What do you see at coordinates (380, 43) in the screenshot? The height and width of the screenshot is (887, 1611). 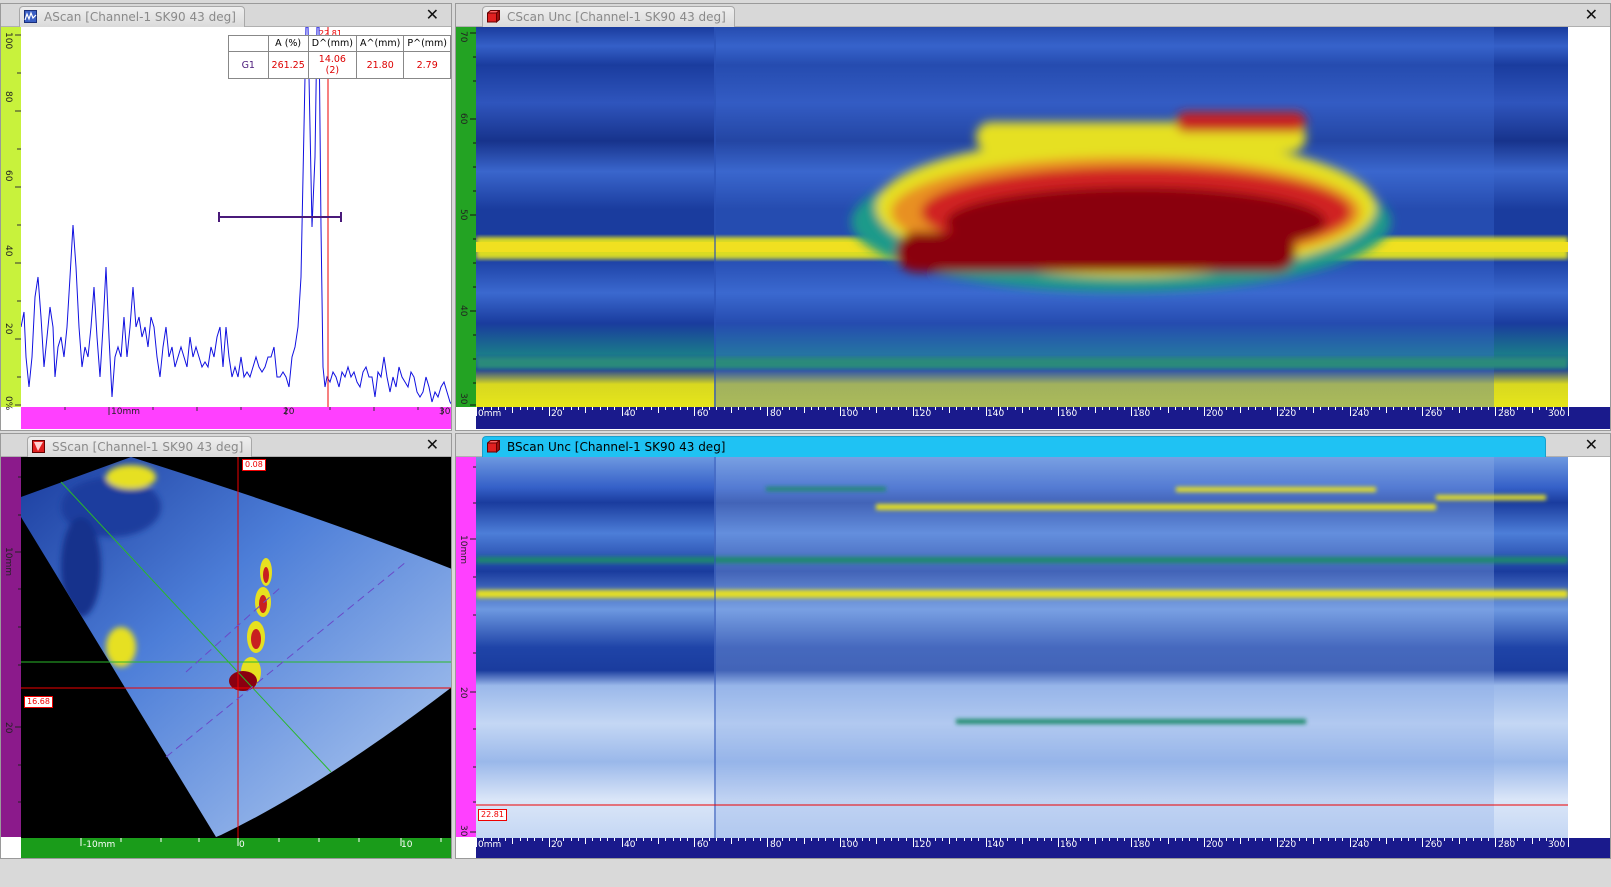 I see `gate-table-header-cell: A^(mm)` at bounding box center [380, 43].